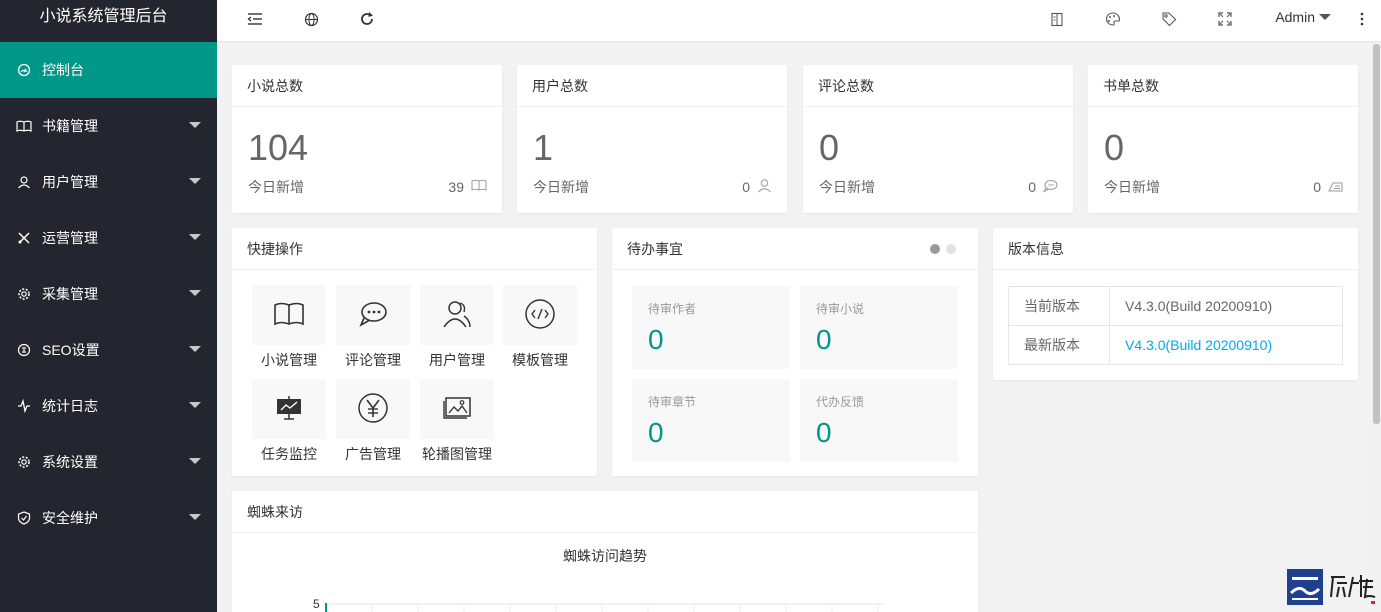 The image size is (1381, 612). Describe the element at coordinates (108, 462) in the screenshot. I see `sidebar-item-settings: 系统设置` at that location.